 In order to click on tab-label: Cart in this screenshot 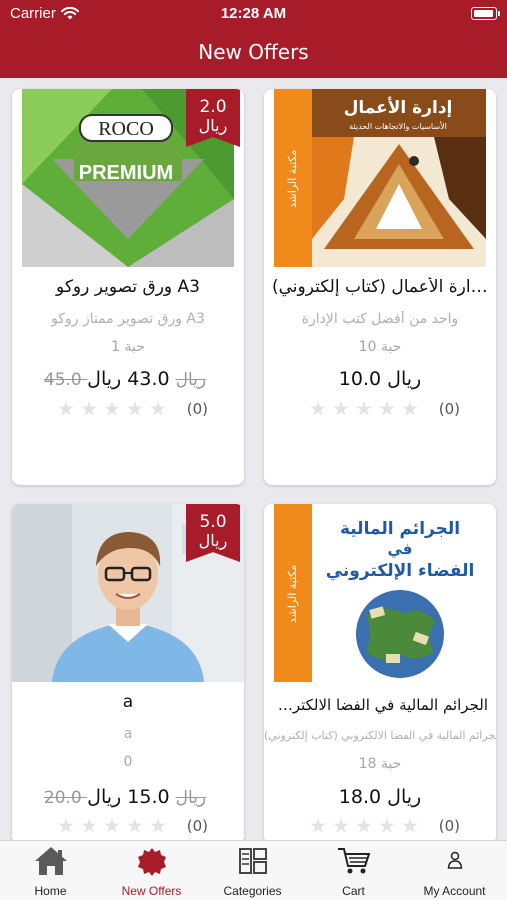, I will do `click(353, 891)`.